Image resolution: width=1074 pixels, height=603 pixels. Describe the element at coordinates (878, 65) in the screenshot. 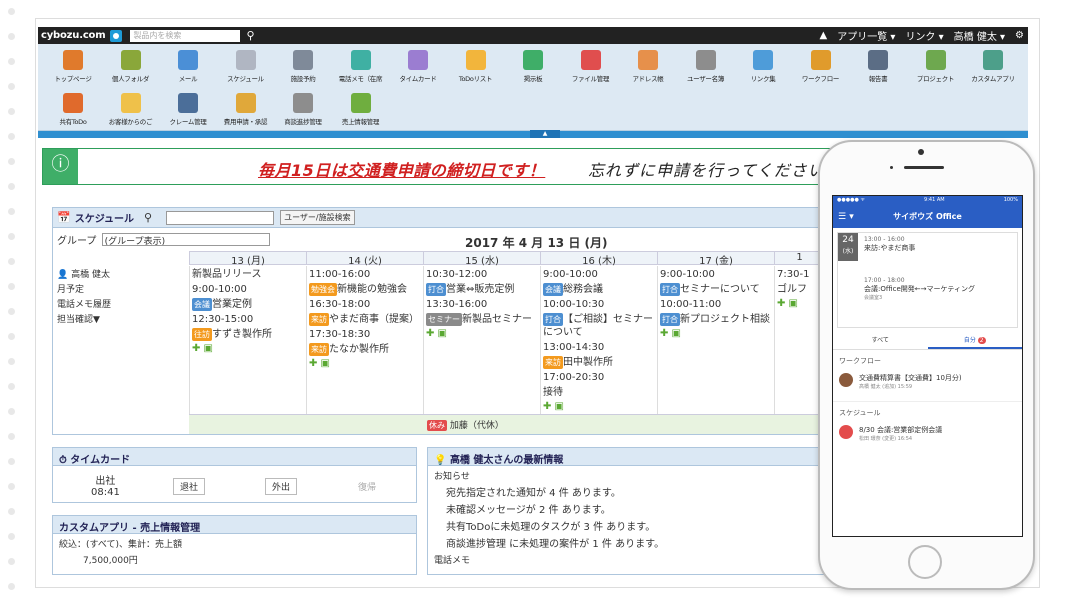

I see `app-14: 報告書` at that location.